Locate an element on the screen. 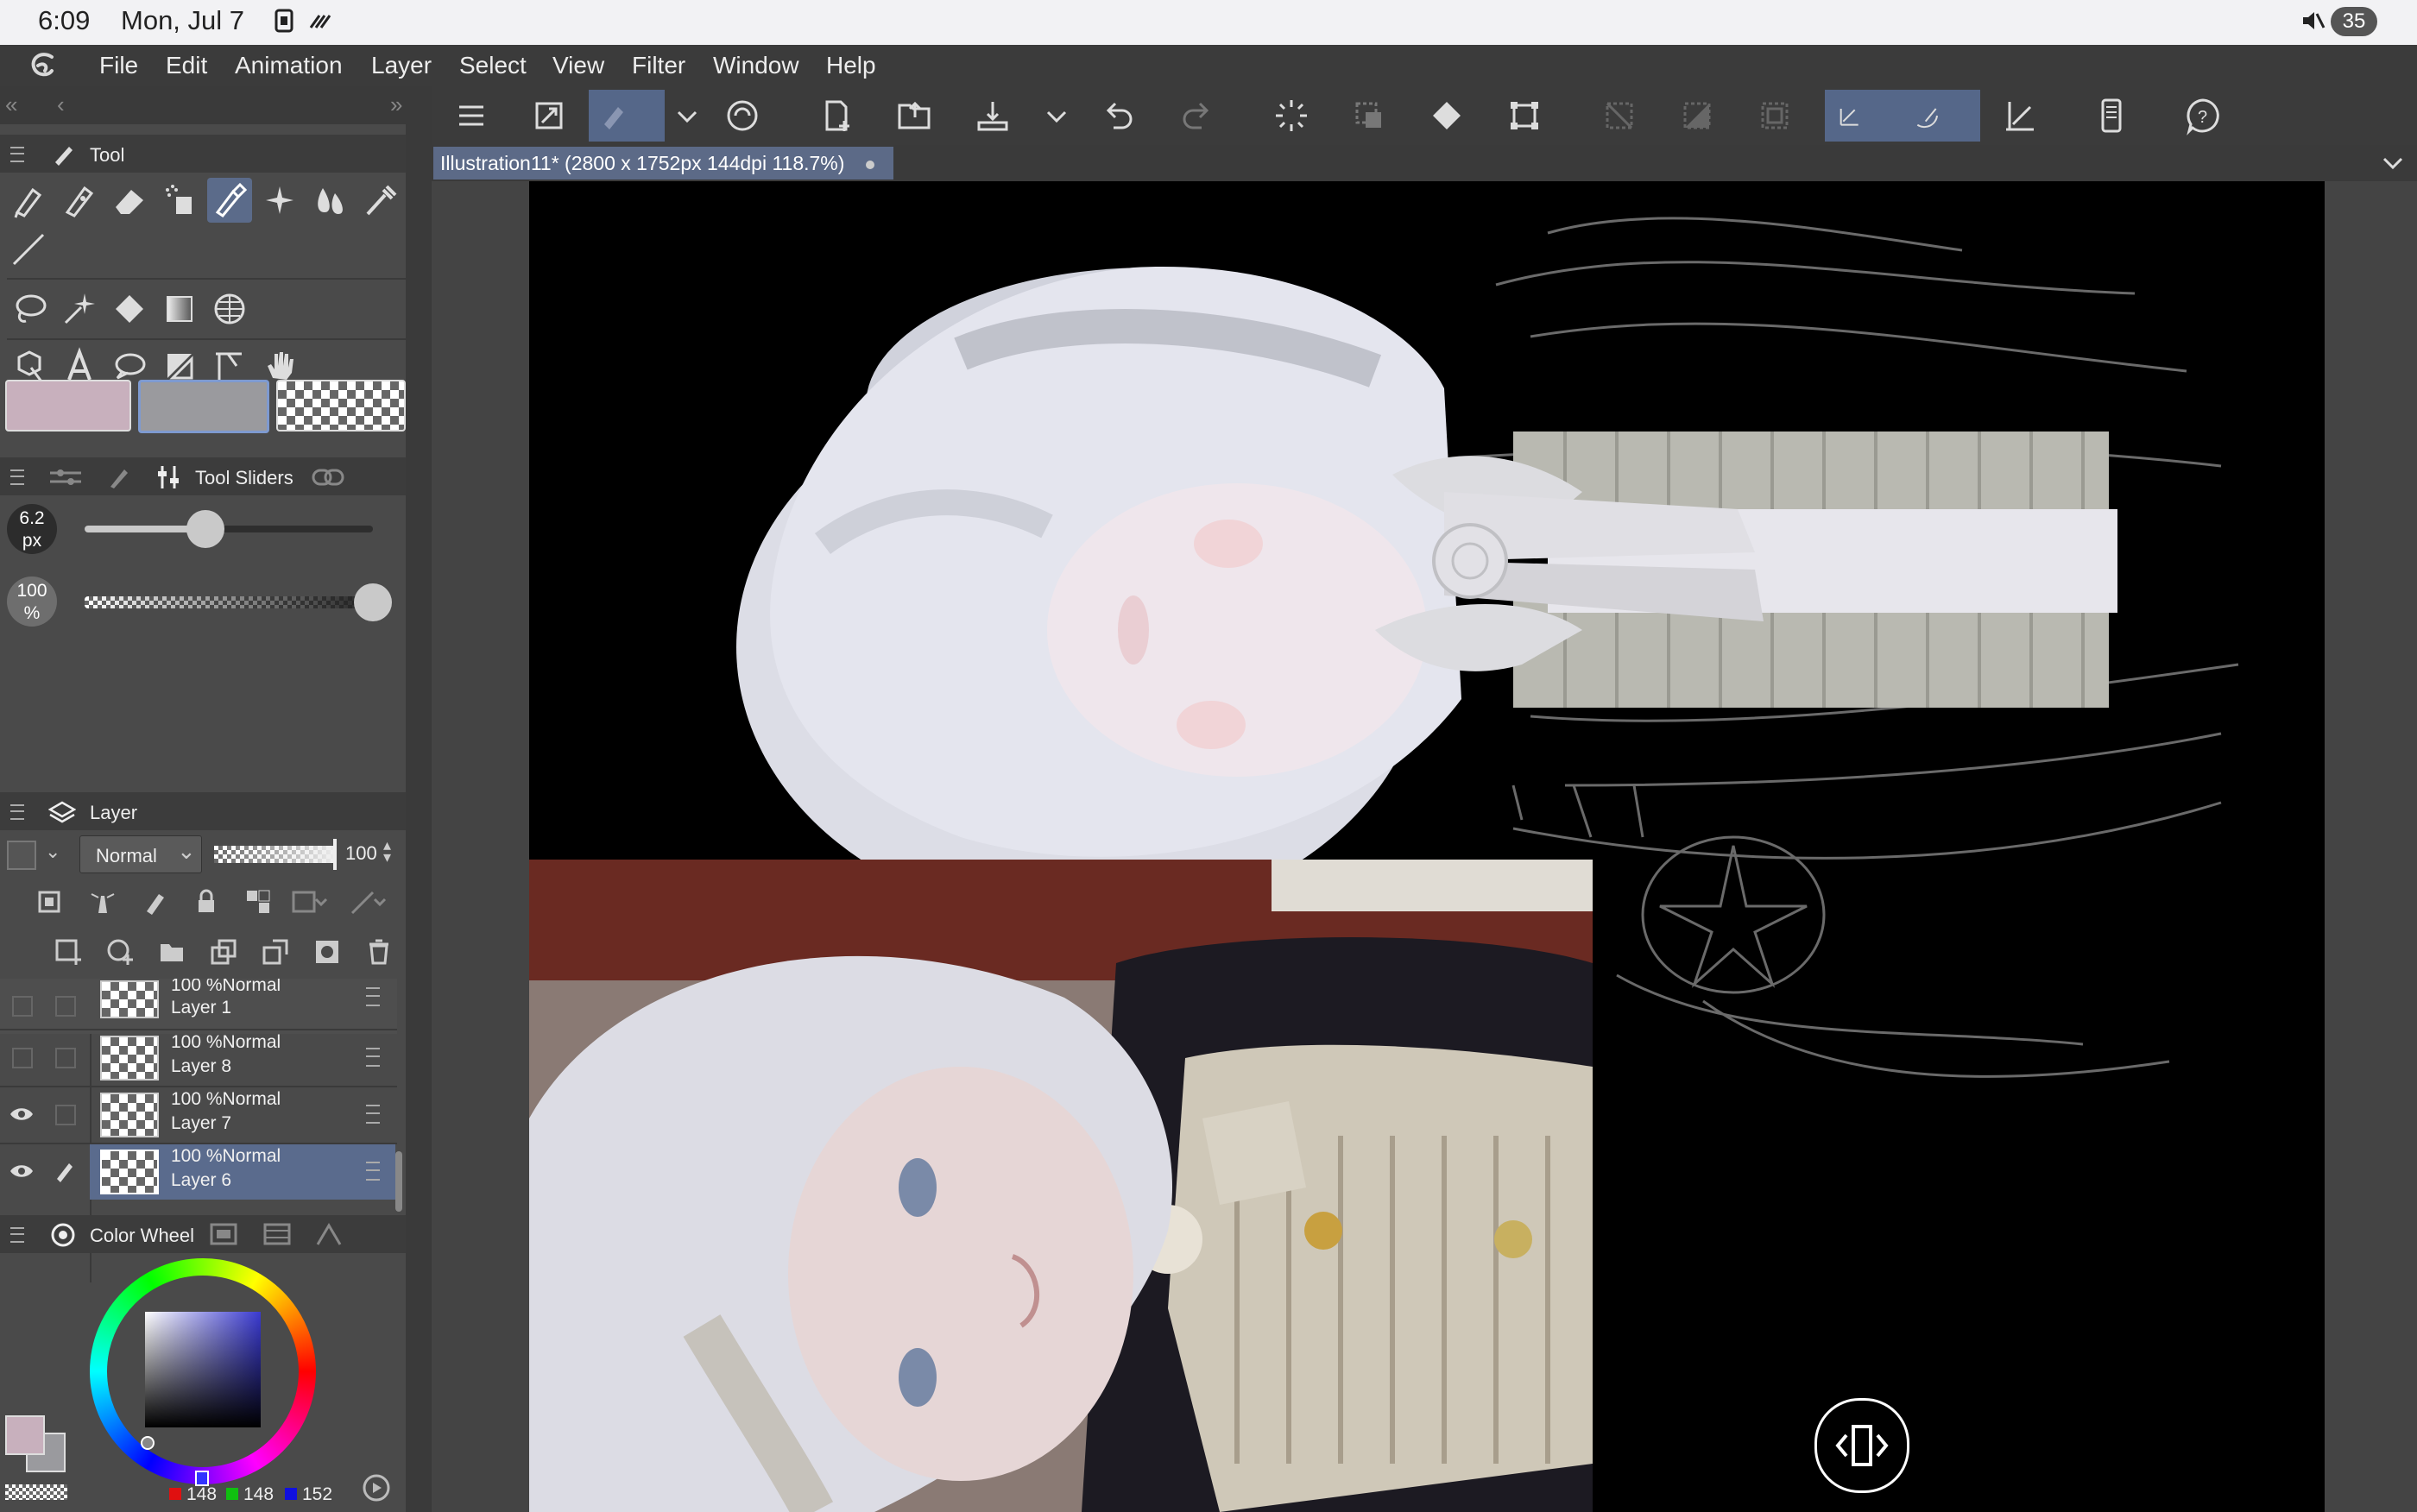 This screenshot has width=2417, height=1512. device-settings-icon is located at coordinates (2111, 116).